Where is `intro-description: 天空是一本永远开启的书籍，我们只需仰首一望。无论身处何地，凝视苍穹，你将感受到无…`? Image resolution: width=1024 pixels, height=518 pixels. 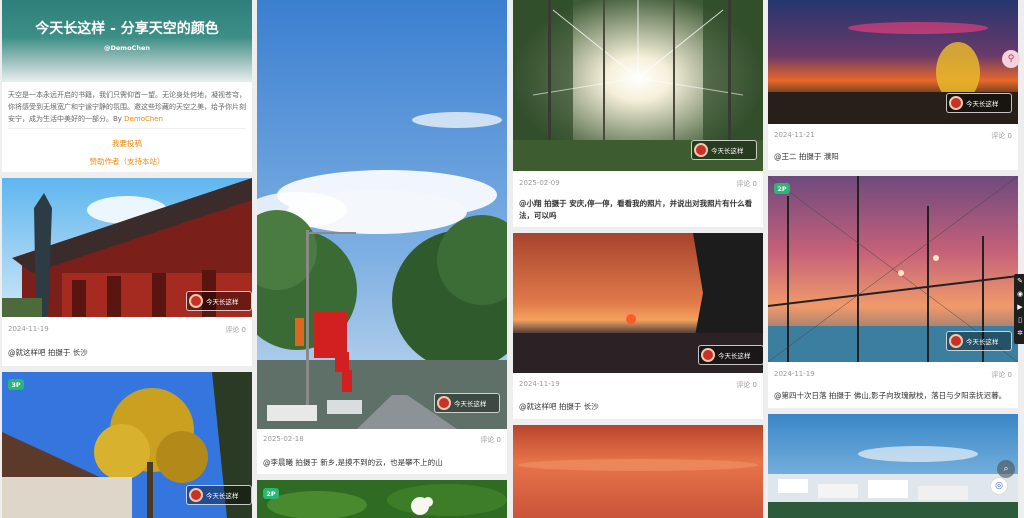 intro-description: 天空是一本永远开启的书籍，我们只需仰首一望。无论身处何地，凝视苍穹，你将感受到无… is located at coordinates (127, 107).